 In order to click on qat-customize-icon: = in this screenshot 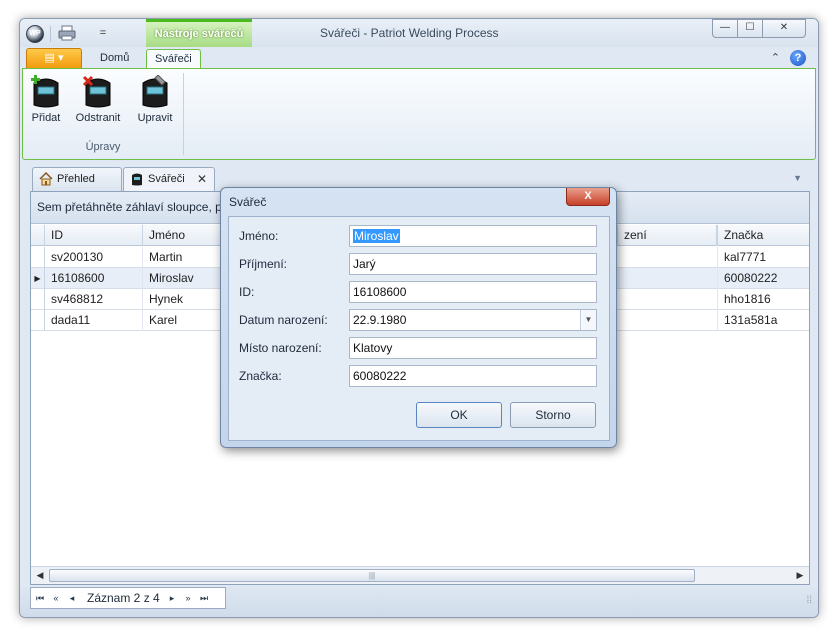, I will do `click(103, 33)`.